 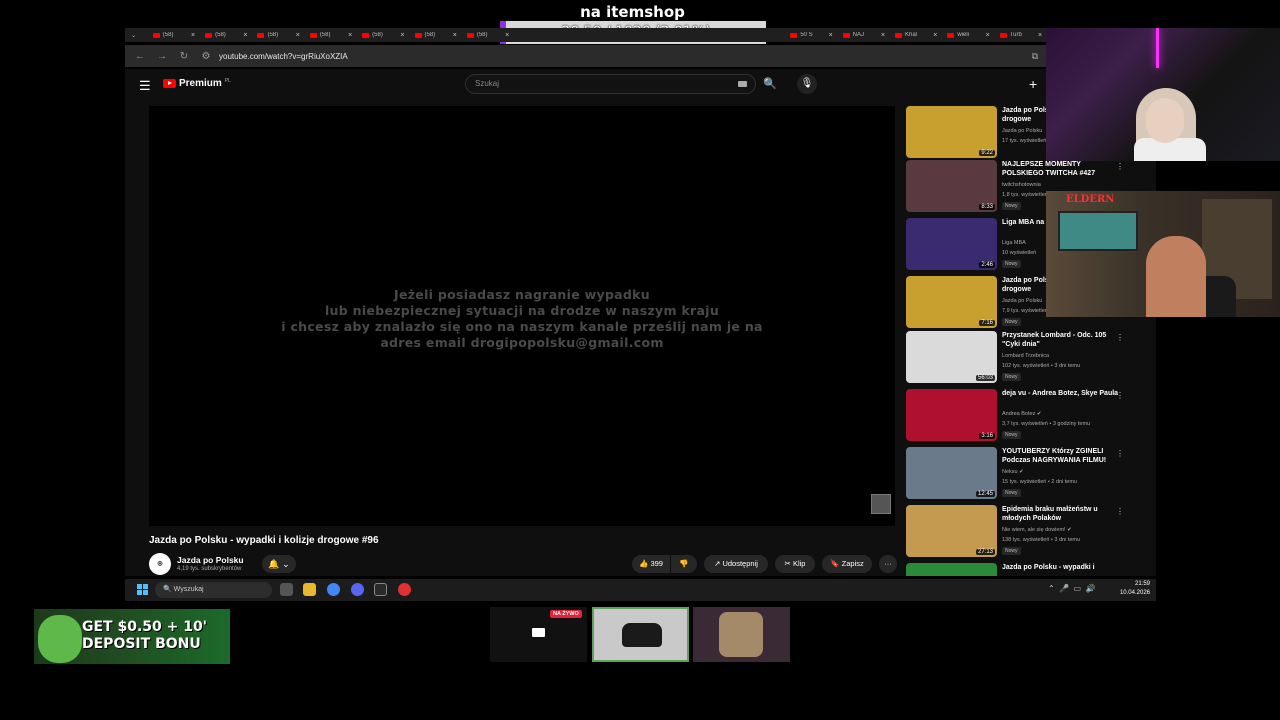 I want to click on site-info-icon: ⚙, so click(x=206, y=56).